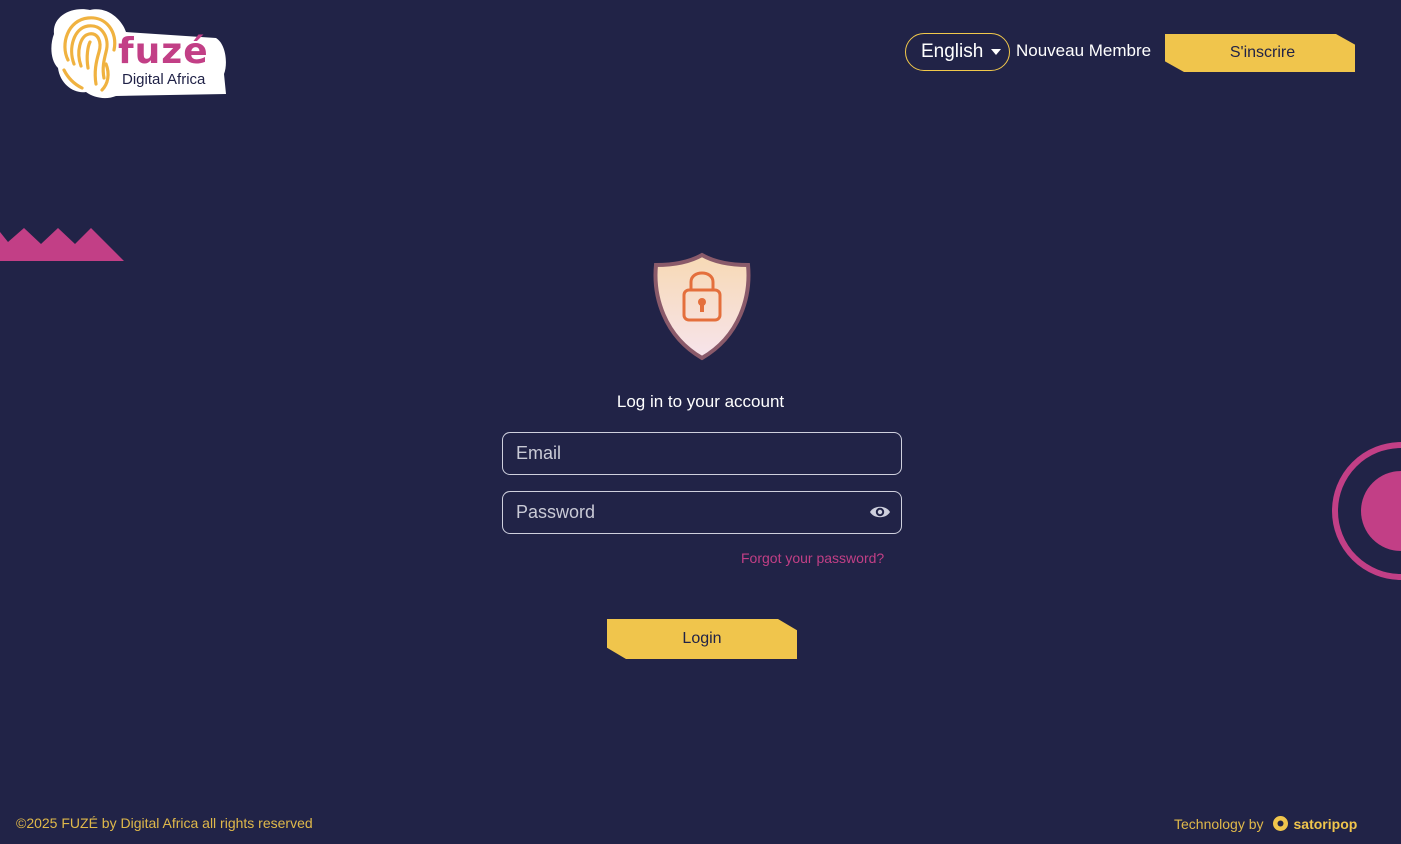 This screenshot has height=844, width=1401. Describe the element at coordinates (702, 639) in the screenshot. I see `login-button: Login` at that location.